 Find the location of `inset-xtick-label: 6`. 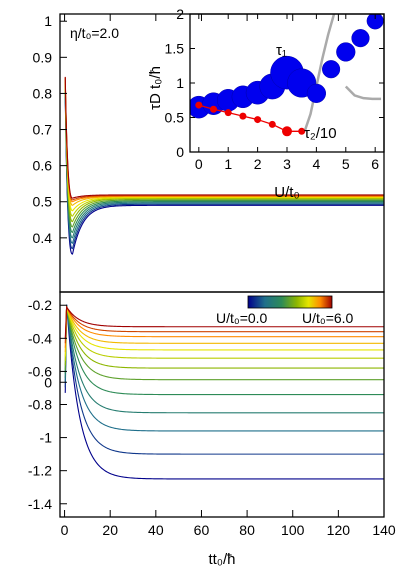

inset-xtick-label: 6 is located at coordinates (375, 164).